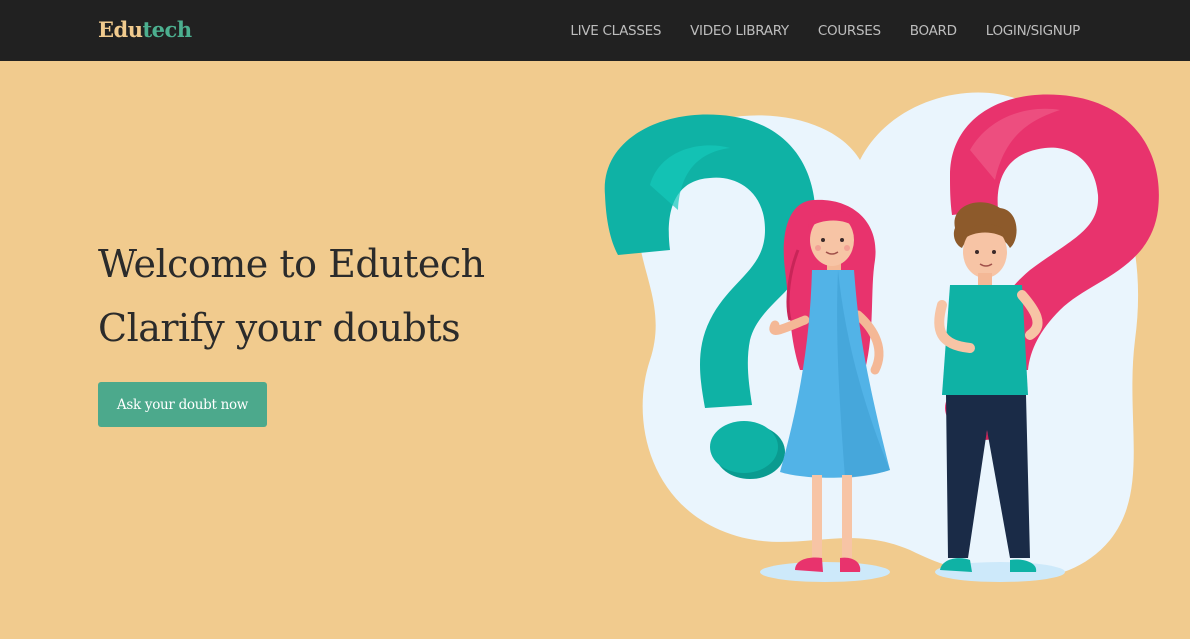 The image size is (1190, 639). What do you see at coordinates (120, 29) in the screenshot?
I see `brand-part1: Edu` at bounding box center [120, 29].